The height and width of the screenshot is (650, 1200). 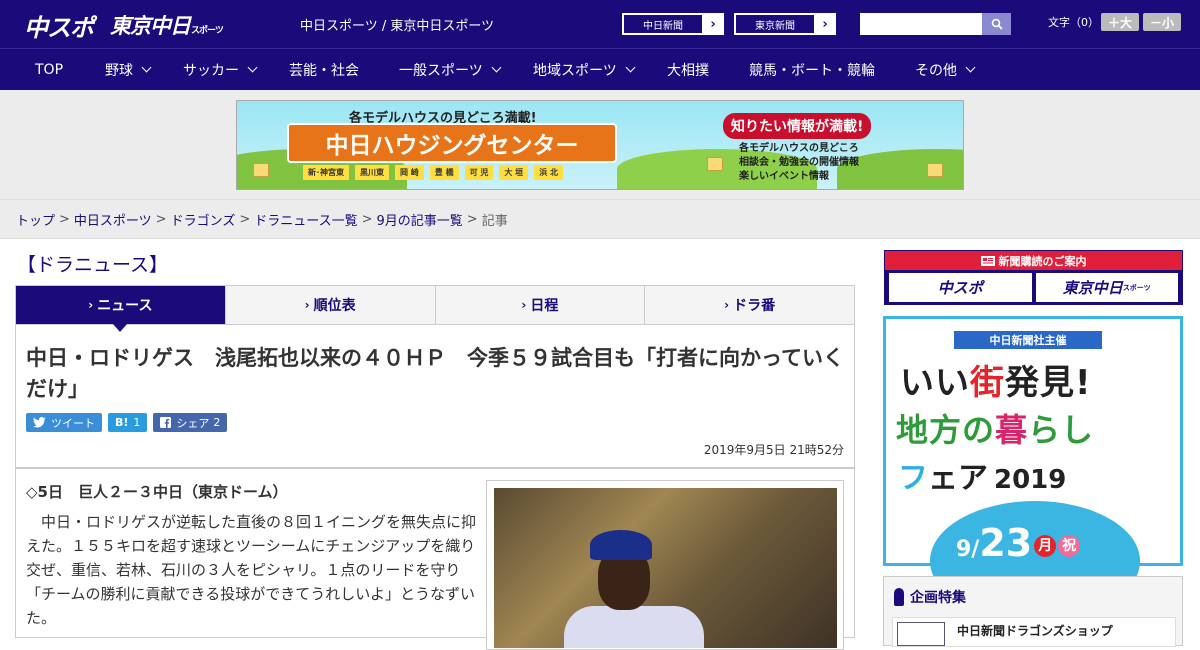 What do you see at coordinates (35, 219) in the screenshot?
I see `breadcrumb-link: トップ` at bounding box center [35, 219].